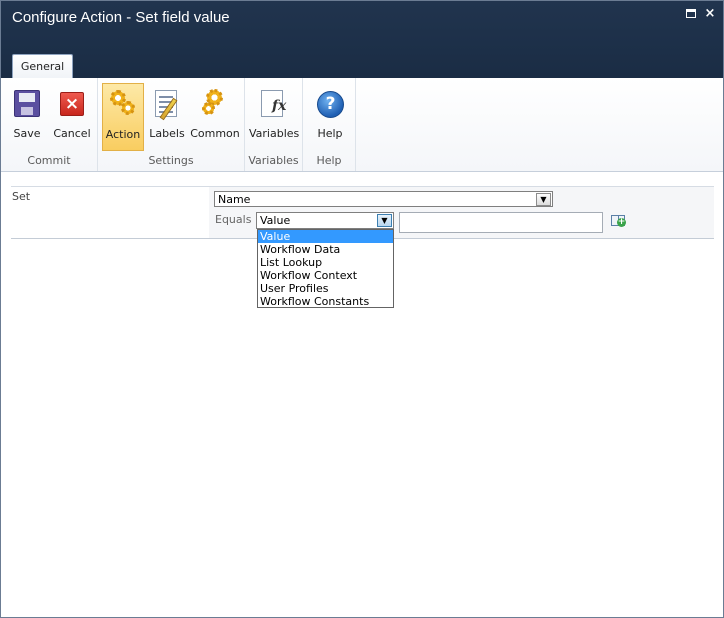  I want to click on labels-button: Labels, so click(167, 117).